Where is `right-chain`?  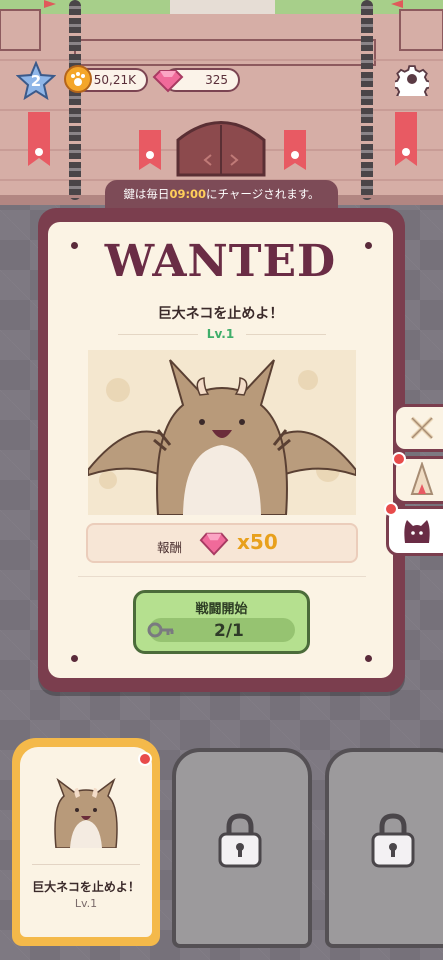 right-chain is located at coordinates (367, 100).